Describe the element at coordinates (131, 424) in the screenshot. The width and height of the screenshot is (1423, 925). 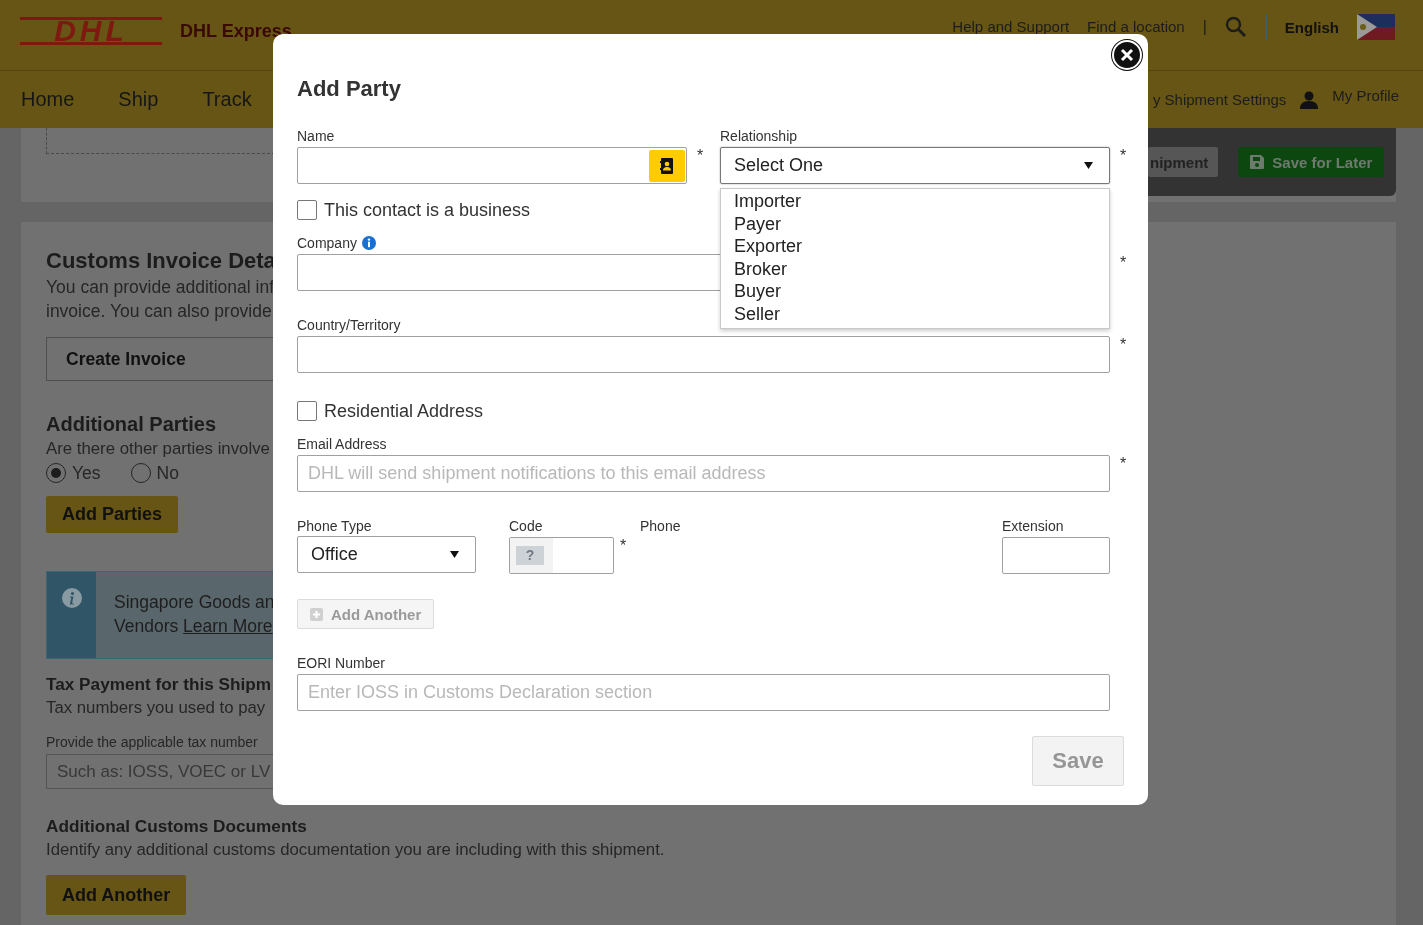
I see `section-heading: Additional Parties` at that location.